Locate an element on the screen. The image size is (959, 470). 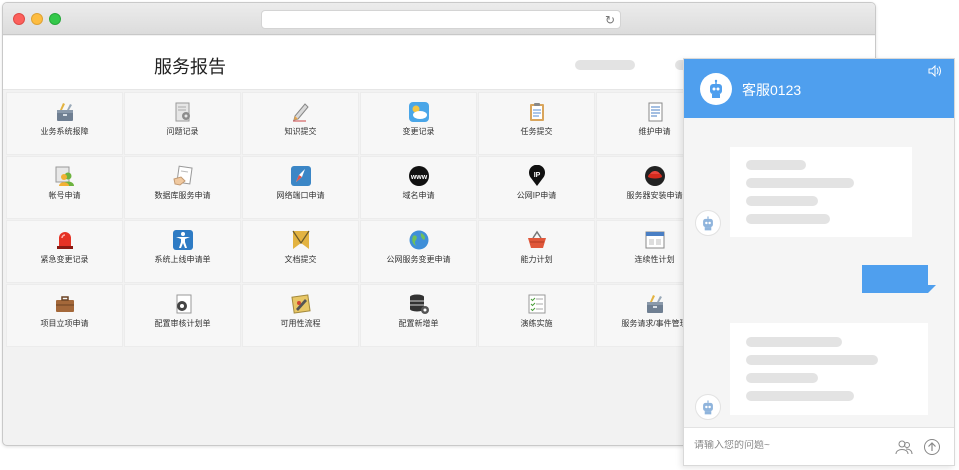
header-nav-placeholder is located at coordinates (605, 65).